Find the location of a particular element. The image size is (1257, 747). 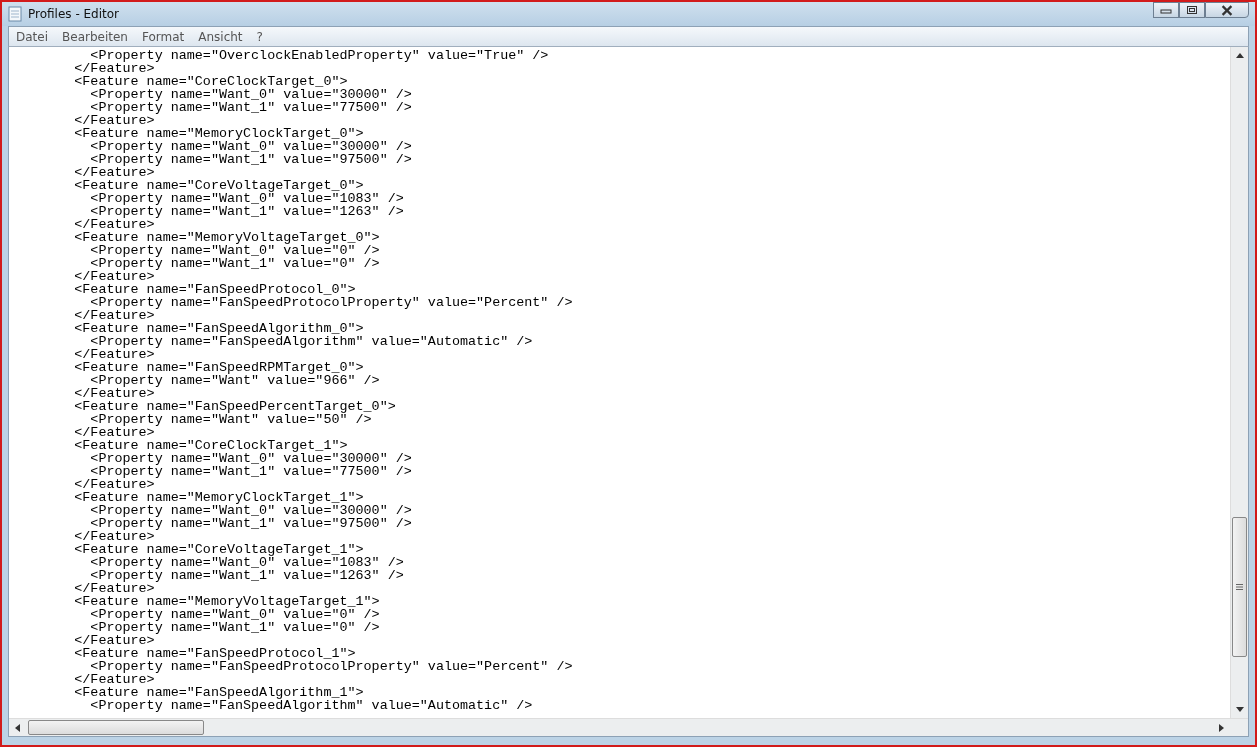

code-line: <Feature name="CoreVoltageTarget_1"> is located at coordinates (218, 549).